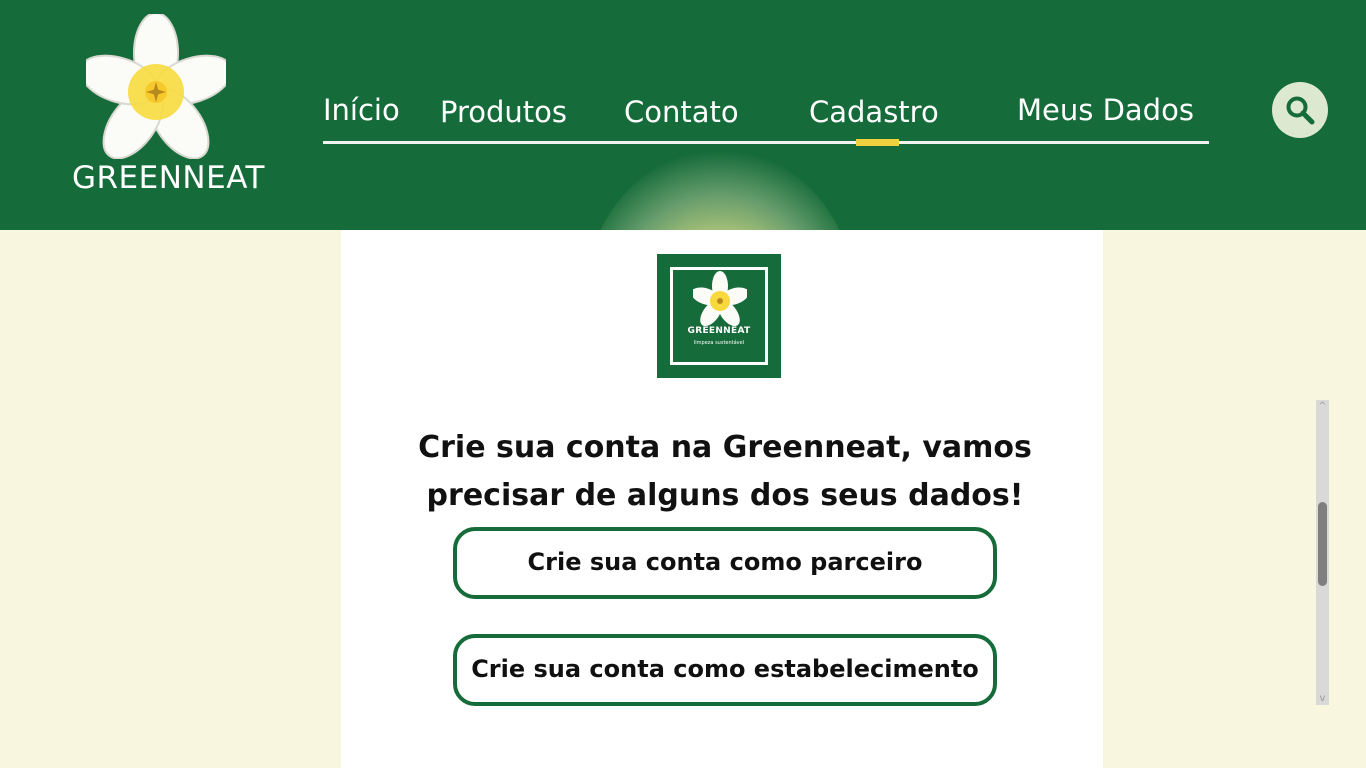 The image size is (1366, 768). I want to click on scrollbar-thumb, so click(1322, 544).